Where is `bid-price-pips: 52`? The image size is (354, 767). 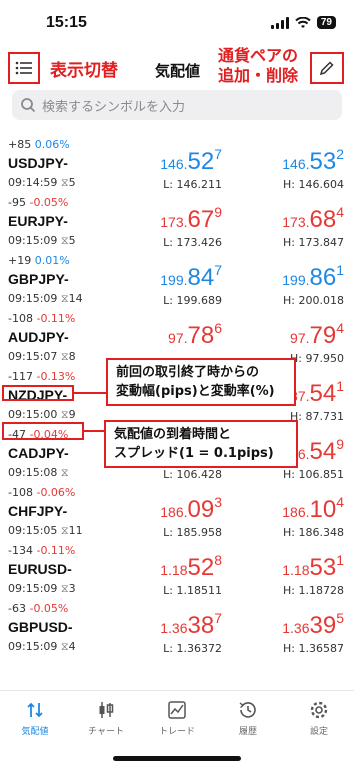
bid-price-pips: 52 is located at coordinates (201, 161).